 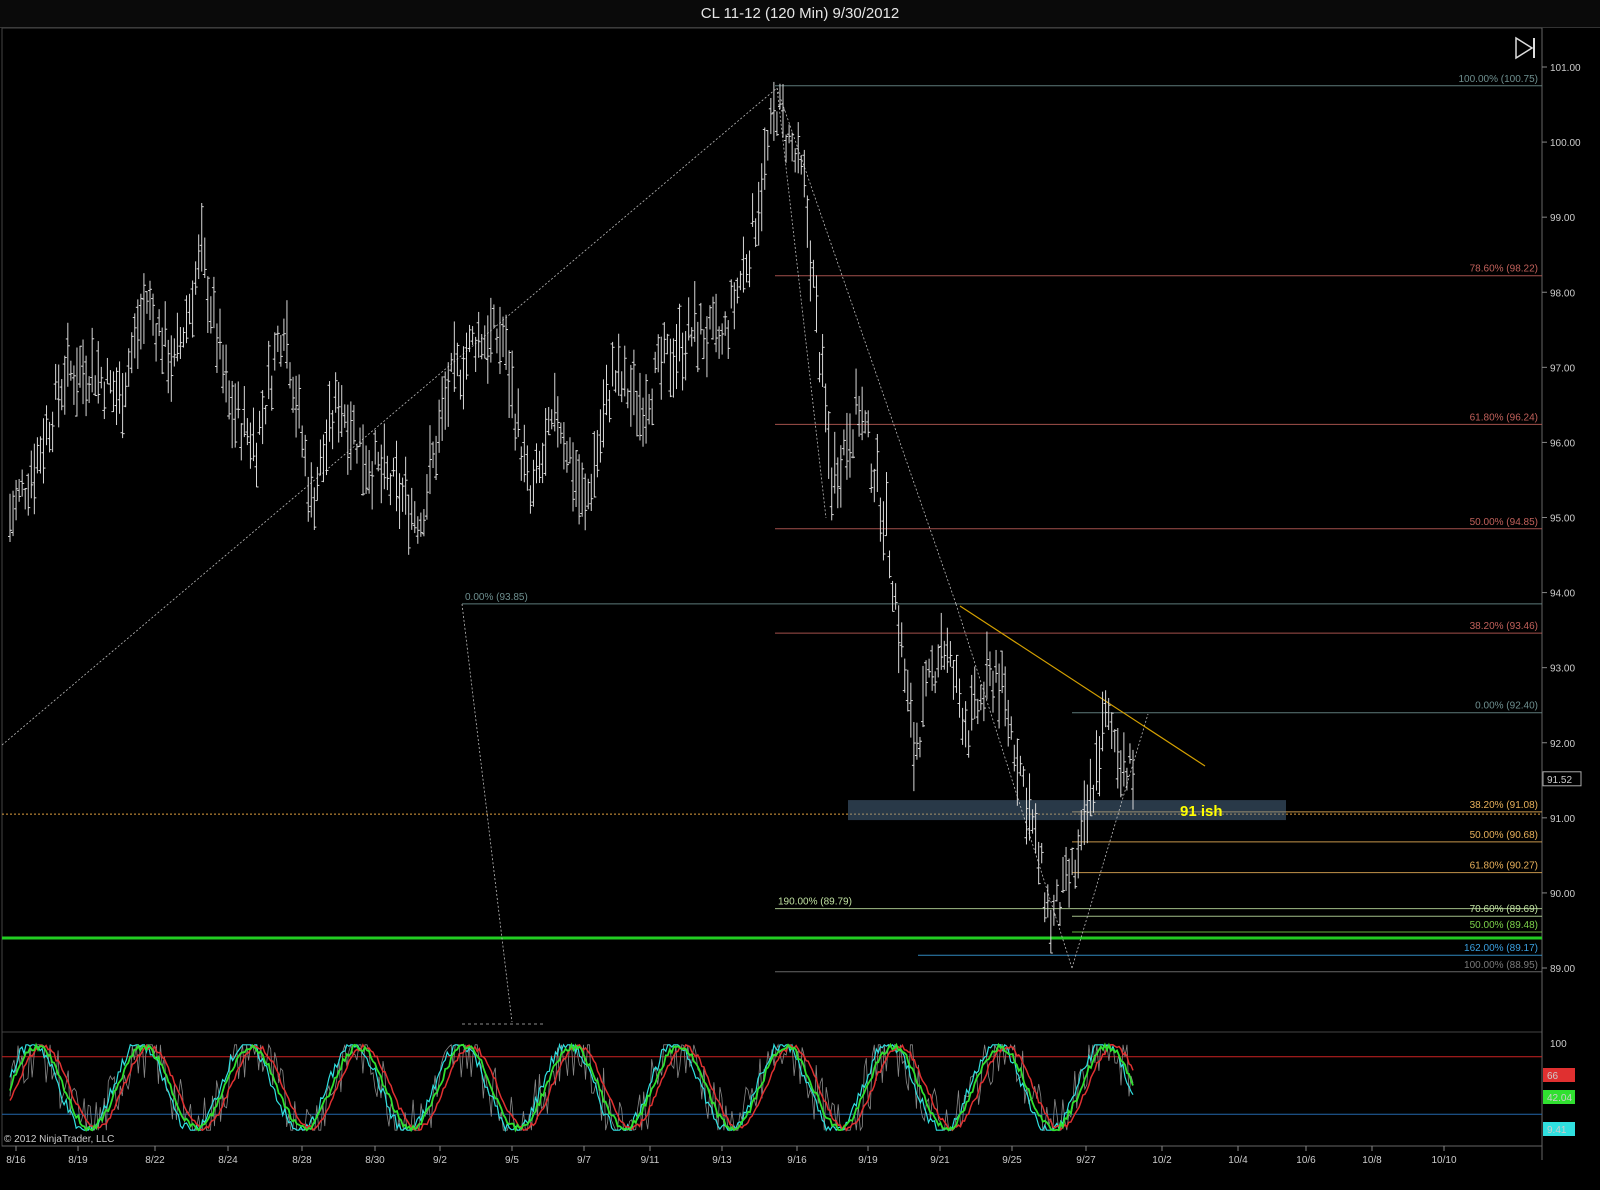 What do you see at coordinates (375, 1160) in the screenshot?
I see `date-tick-label: 8/30` at bounding box center [375, 1160].